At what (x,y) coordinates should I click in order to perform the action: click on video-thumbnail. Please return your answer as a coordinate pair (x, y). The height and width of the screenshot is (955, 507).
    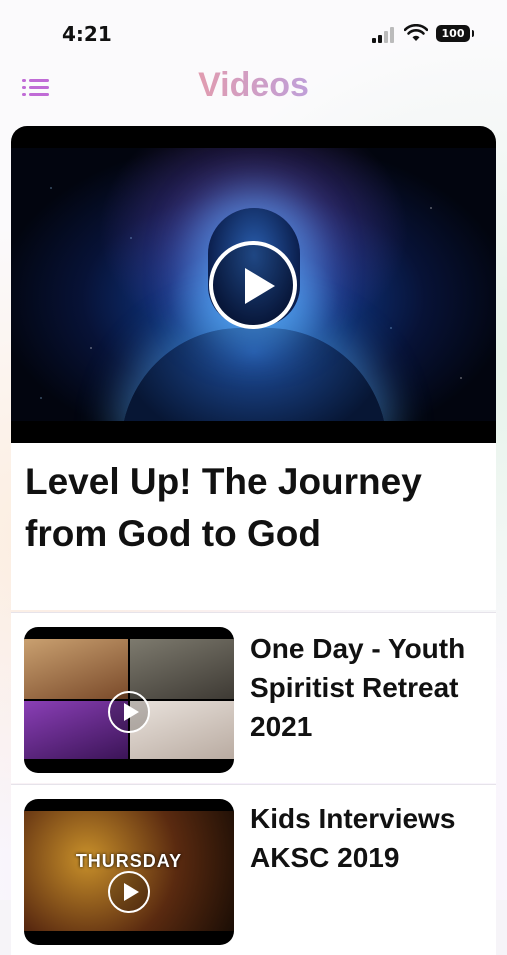
    Looking at the image, I should click on (129, 700).